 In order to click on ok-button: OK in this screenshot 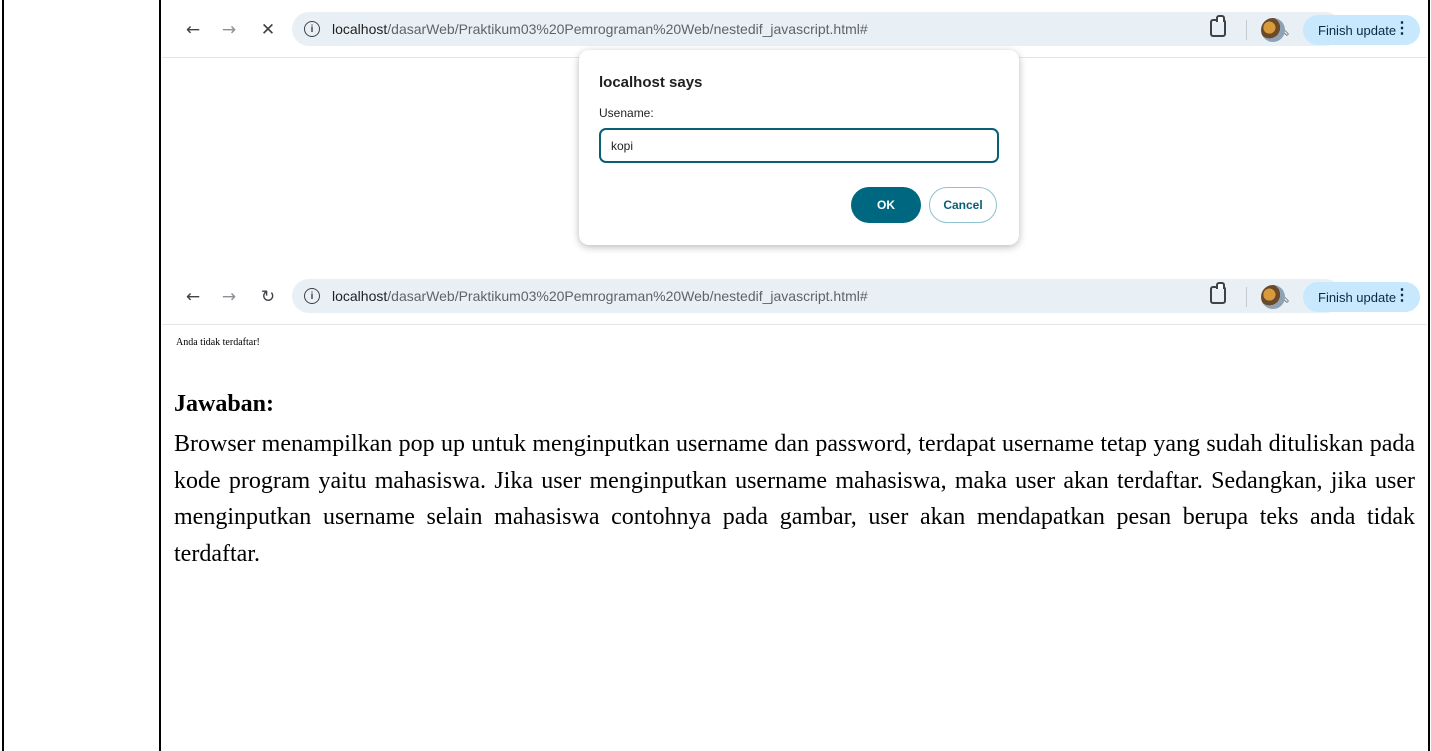, I will do `click(886, 205)`.